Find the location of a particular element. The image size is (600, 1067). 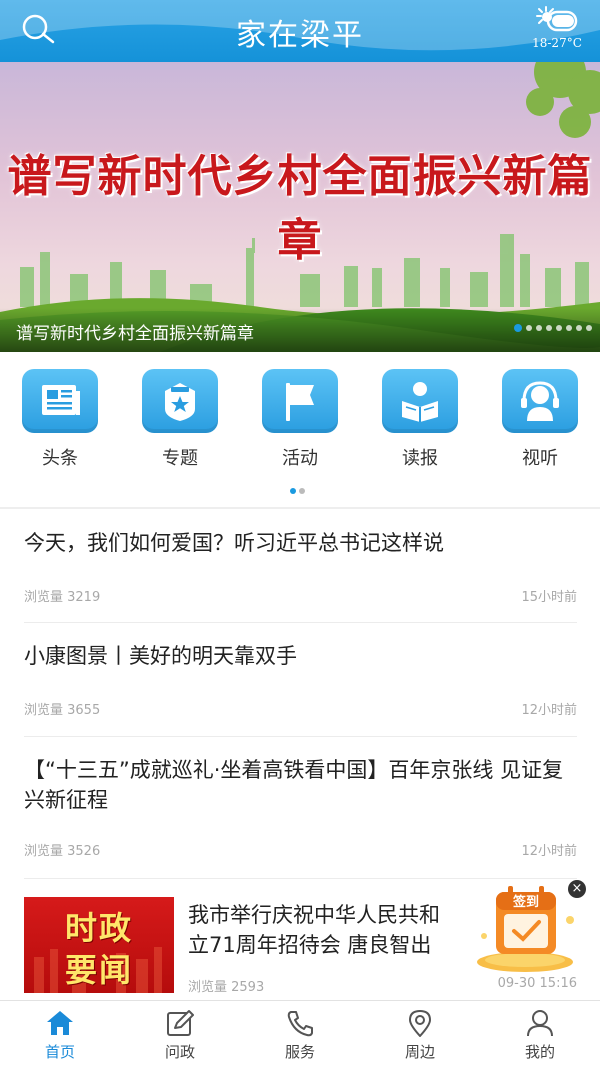

tab-inquiry: 问政 is located at coordinates (180, 1035).